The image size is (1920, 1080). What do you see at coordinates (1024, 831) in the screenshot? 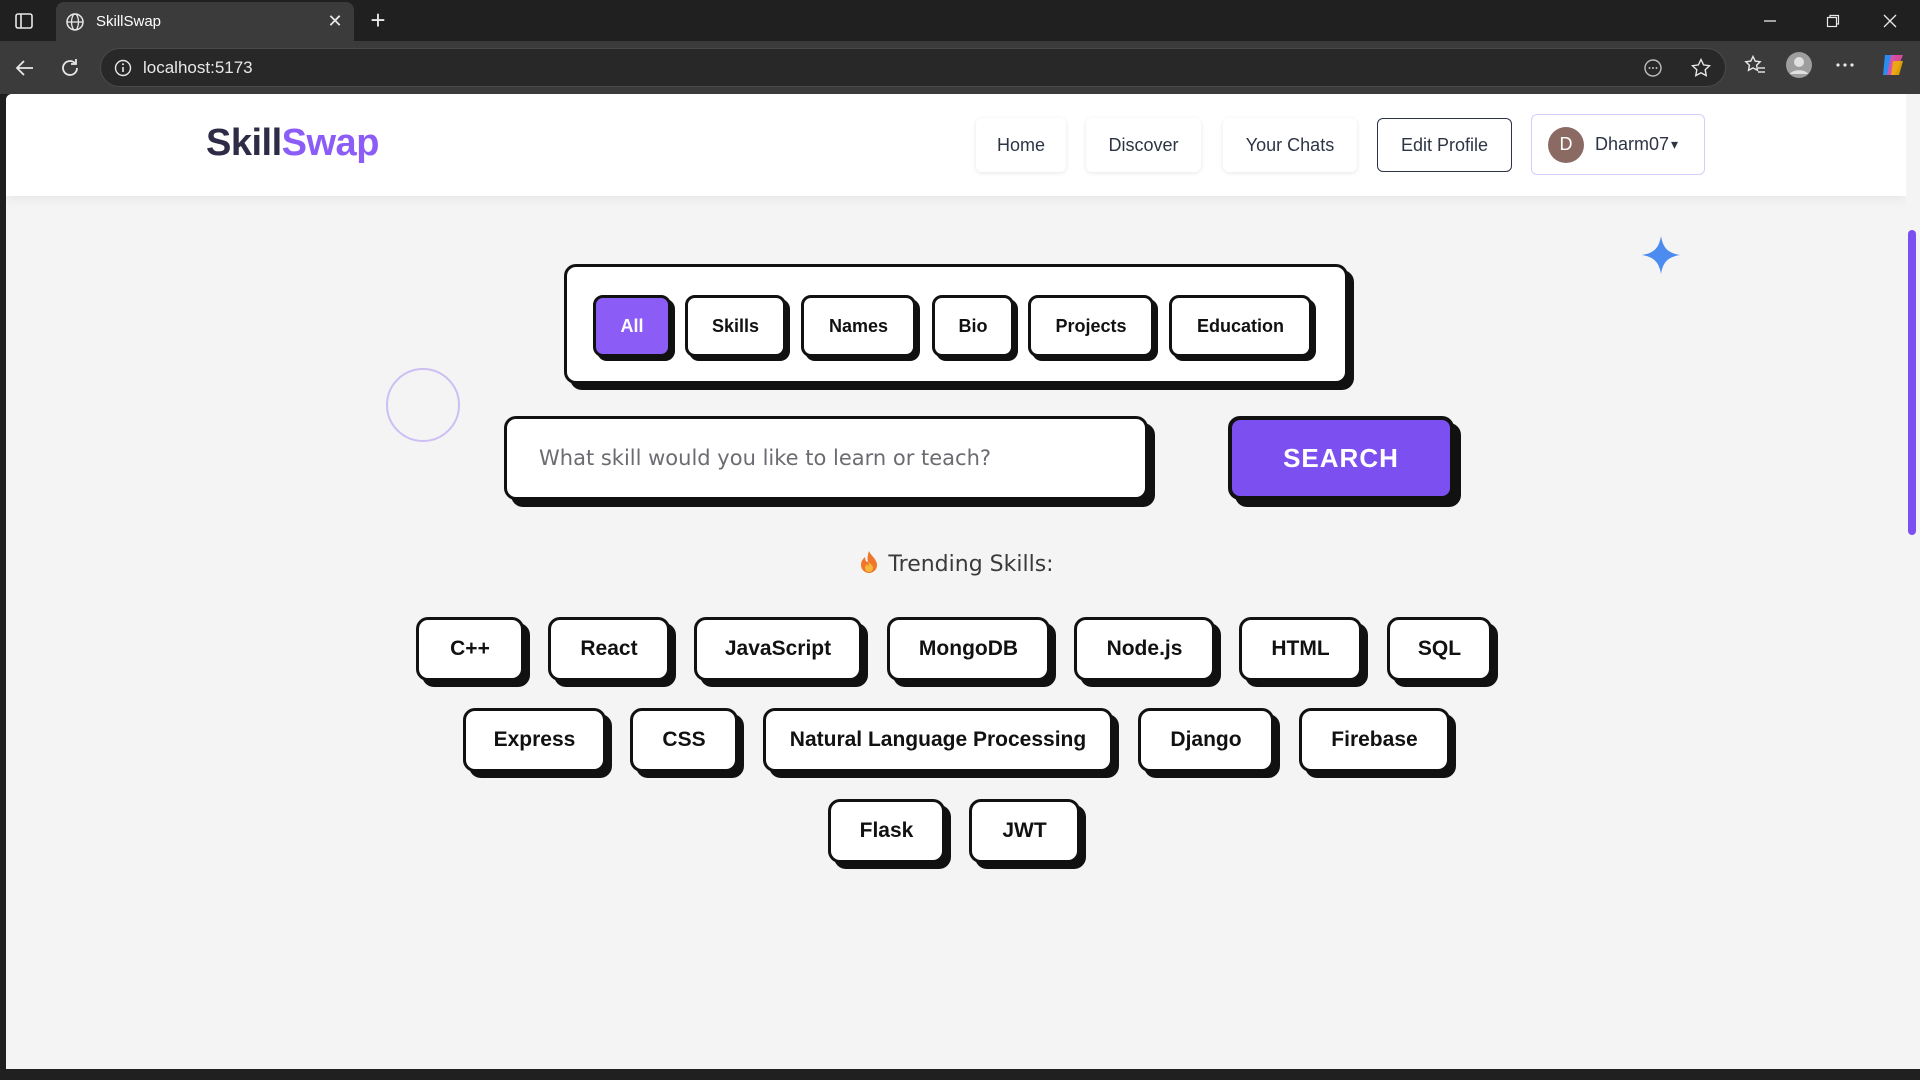
I see `trending-skill-chip: JWT` at bounding box center [1024, 831].